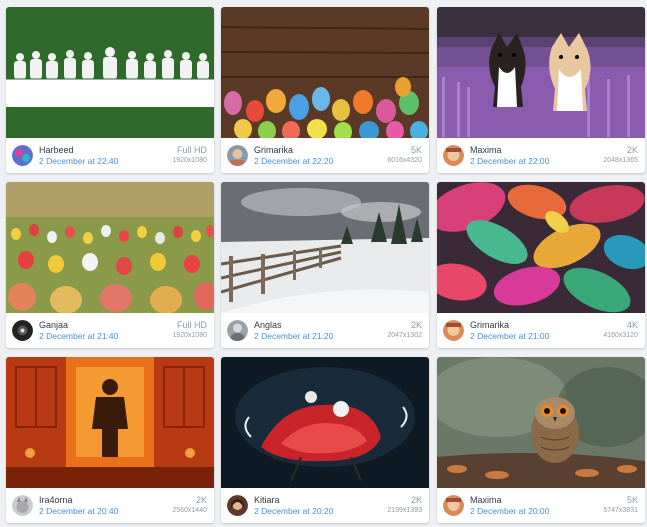 This screenshot has width=647, height=527. What do you see at coordinates (632, 325) in the screenshot?
I see `resolution-label: 4K` at bounding box center [632, 325].